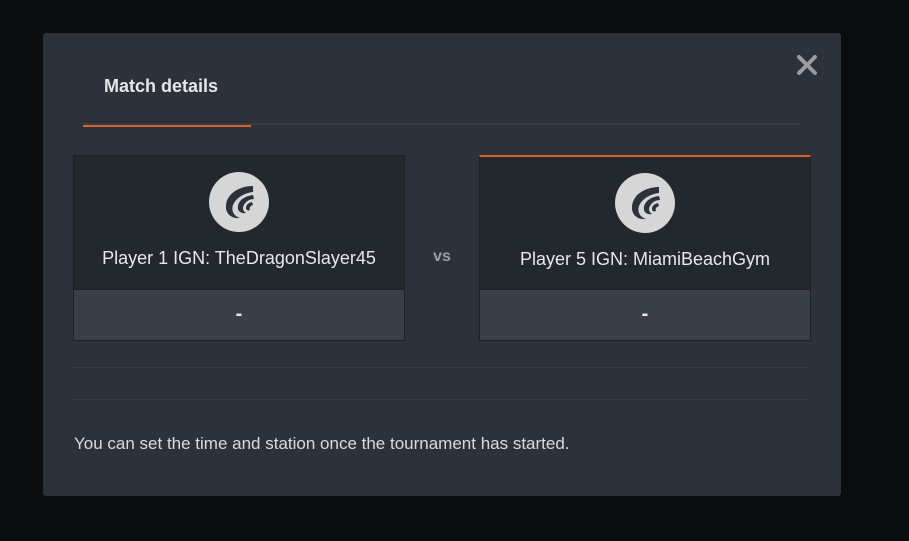 The width and height of the screenshot is (909, 541). Describe the element at coordinates (645, 259) in the screenshot. I see `player-name: Player 5 IGN: MiamiBeachGym` at that location.